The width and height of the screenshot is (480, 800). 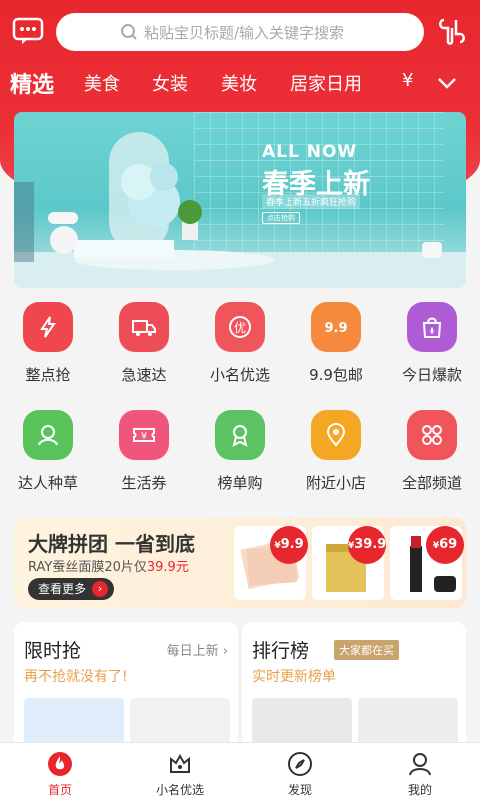 What do you see at coordinates (336, 435) in the screenshot?
I see `location-icon` at bounding box center [336, 435].